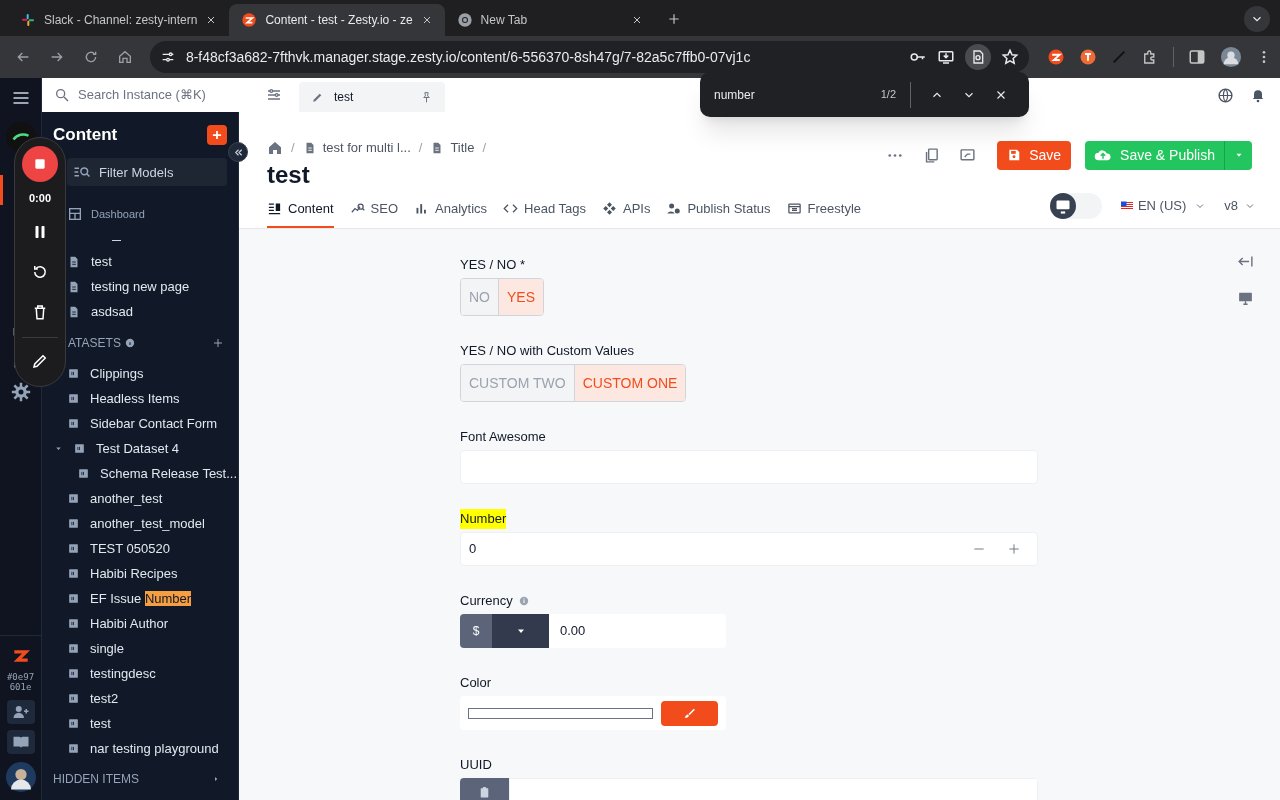 The image size is (1280, 800). I want to click on field-label: Number, so click(483, 519).